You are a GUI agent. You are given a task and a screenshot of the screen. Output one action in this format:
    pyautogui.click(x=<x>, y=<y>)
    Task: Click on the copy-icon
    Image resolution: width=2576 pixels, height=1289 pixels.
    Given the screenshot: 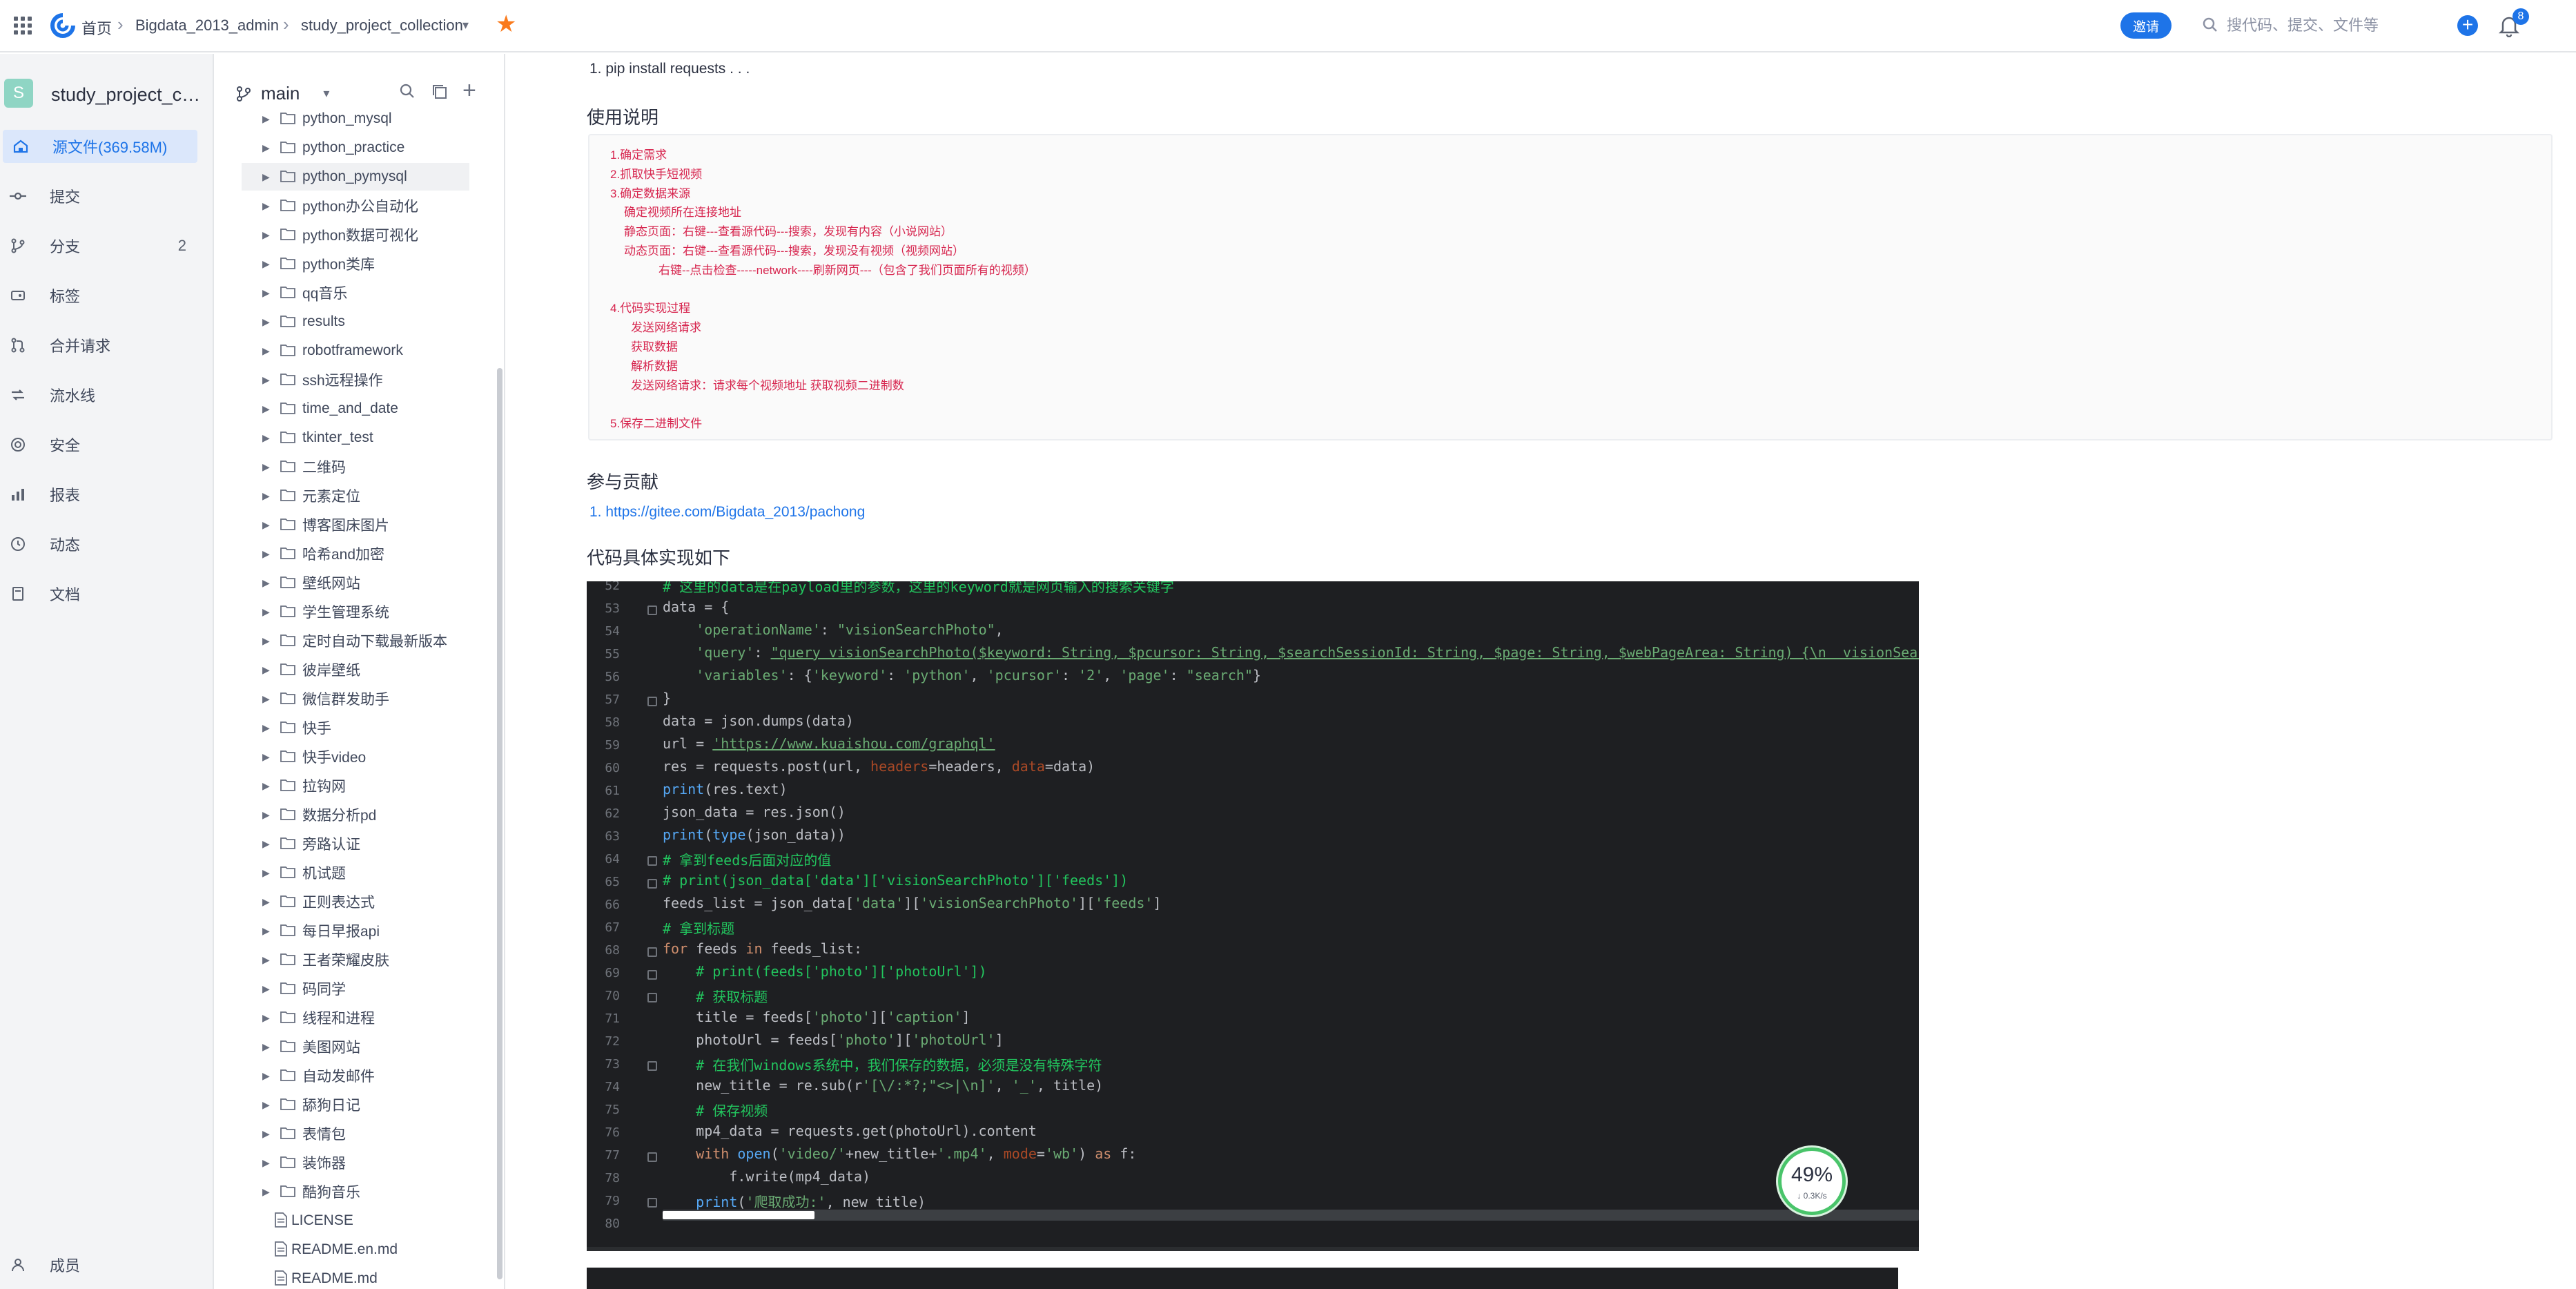 What is the action you would take?
    pyautogui.click(x=440, y=94)
    